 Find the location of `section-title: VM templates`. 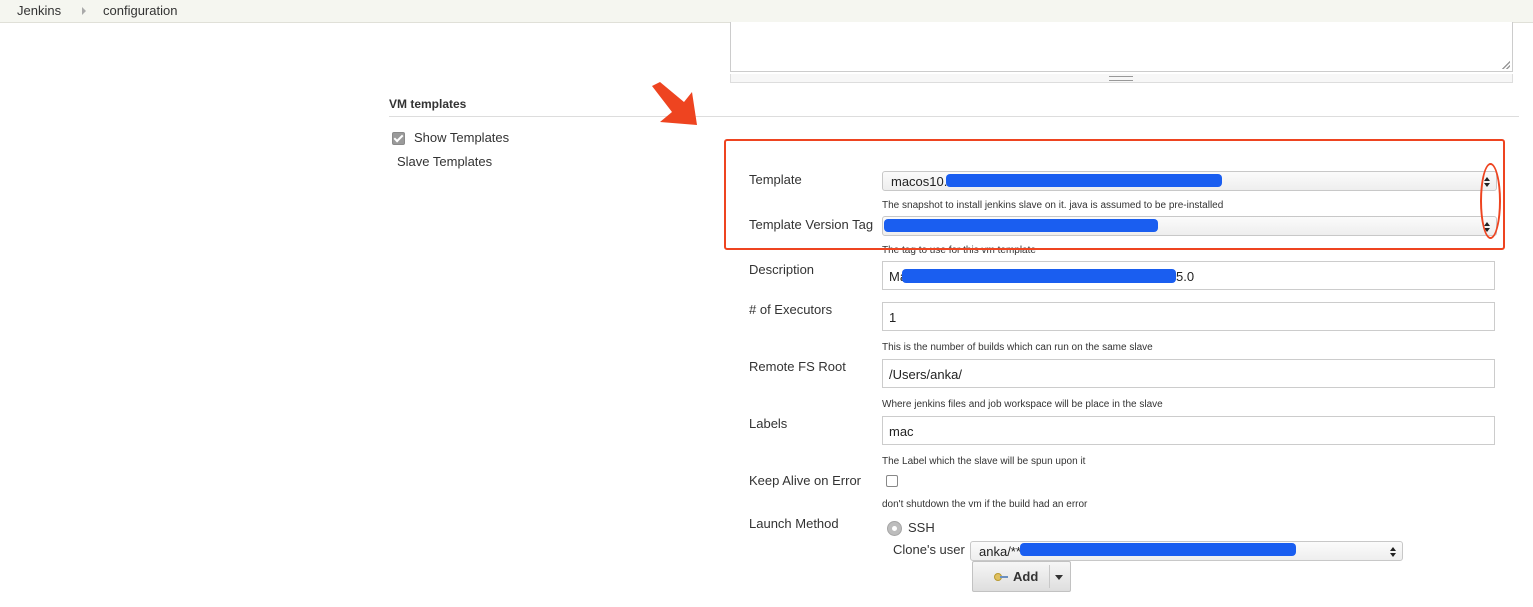

section-title: VM templates is located at coordinates (428, 104).